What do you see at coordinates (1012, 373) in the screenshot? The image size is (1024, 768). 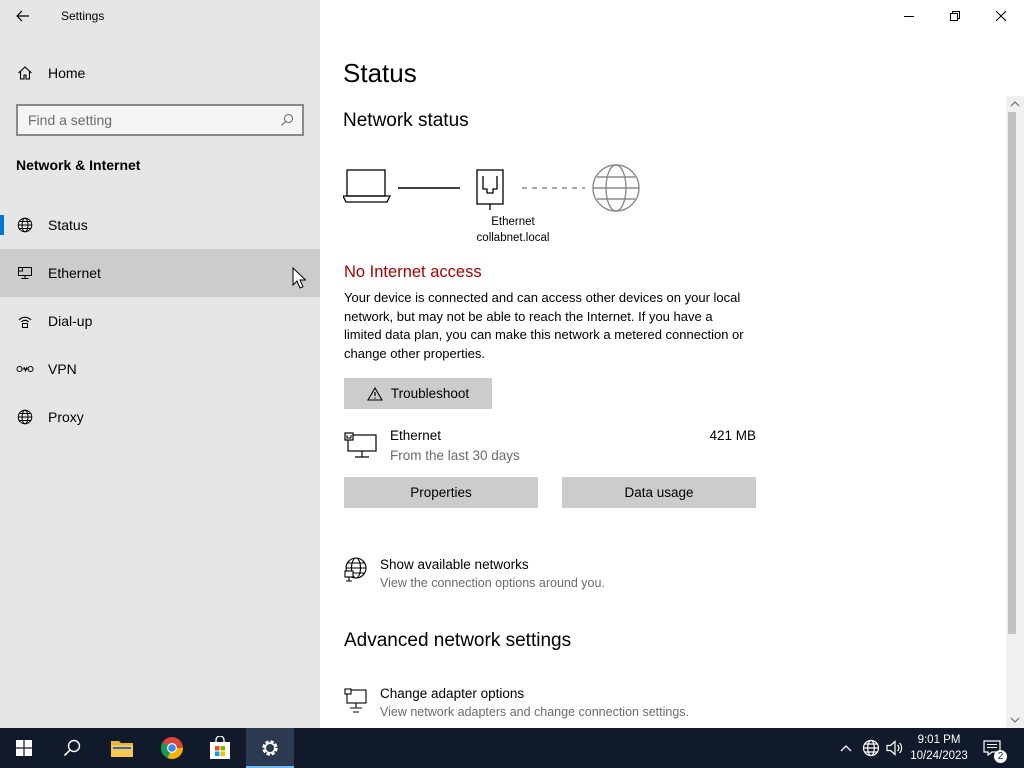 I see `scroll-thumb` at bounding box center [1012, 373].